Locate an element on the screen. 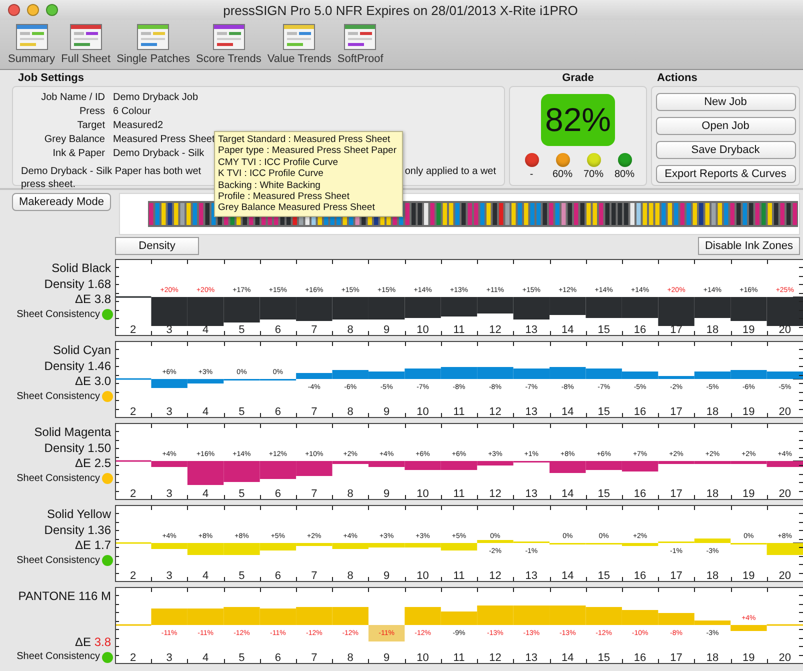 Image resolution: width=803 pixels, height=671 pixels. density-value: Density 1.50 is located at coordinates (77, 448).